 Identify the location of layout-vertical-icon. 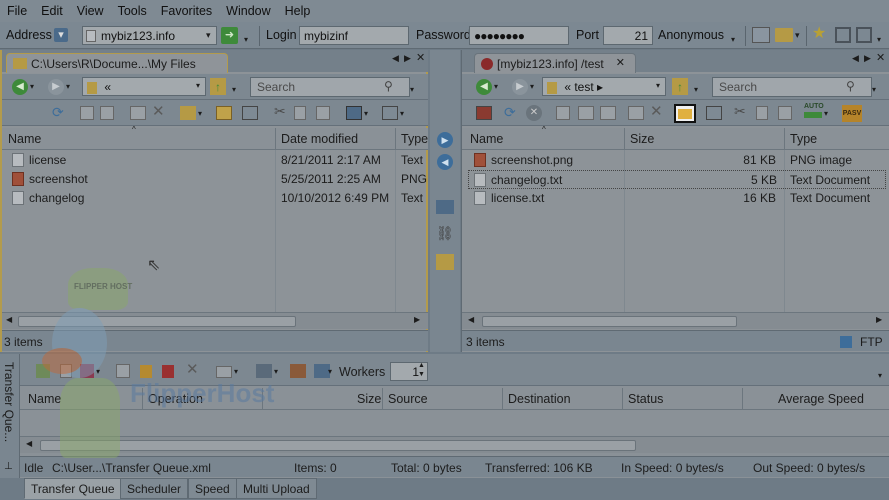
(864, 35).